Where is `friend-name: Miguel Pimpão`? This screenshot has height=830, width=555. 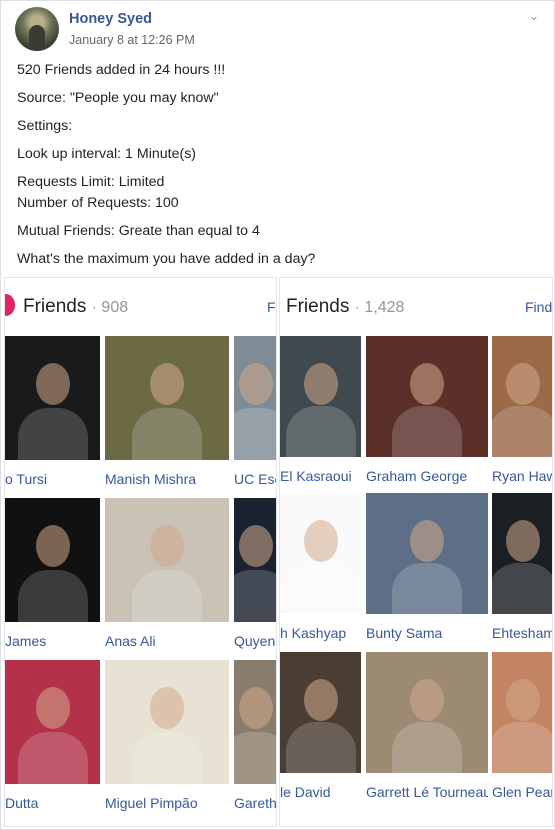
friend-name: Miguel Pimpão is located at coordinates (167, 803).